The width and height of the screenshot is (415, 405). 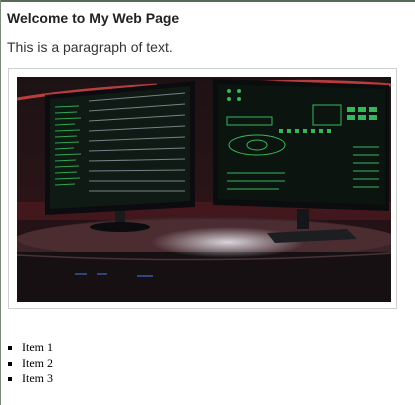 I want to click on list-item: Item 2, so click(x=30, y=364).